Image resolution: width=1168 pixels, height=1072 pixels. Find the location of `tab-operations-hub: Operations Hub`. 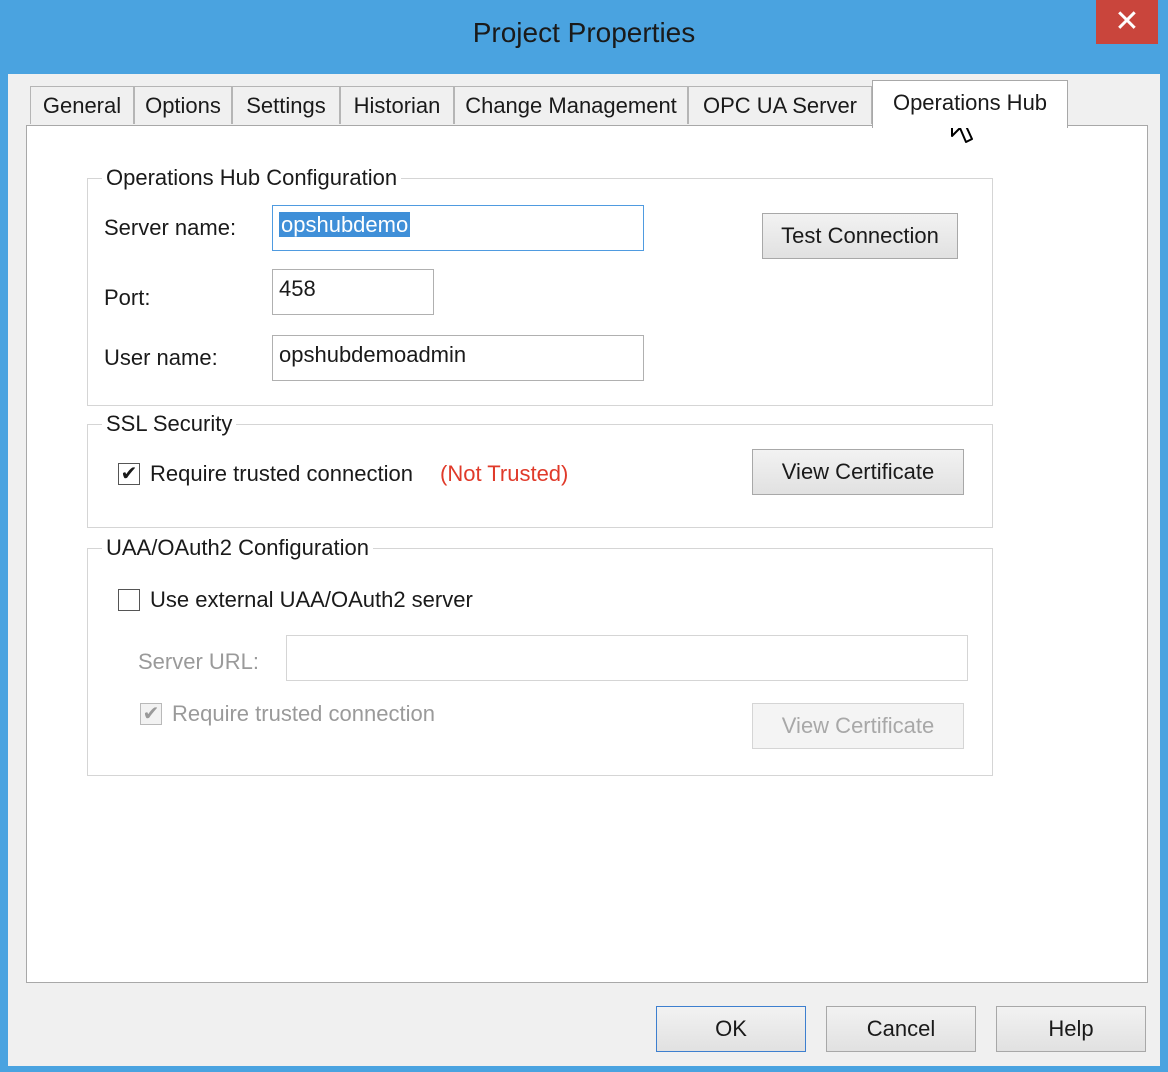

tab-operations-hub: Operations Hub is located at coordinates (970, 104).